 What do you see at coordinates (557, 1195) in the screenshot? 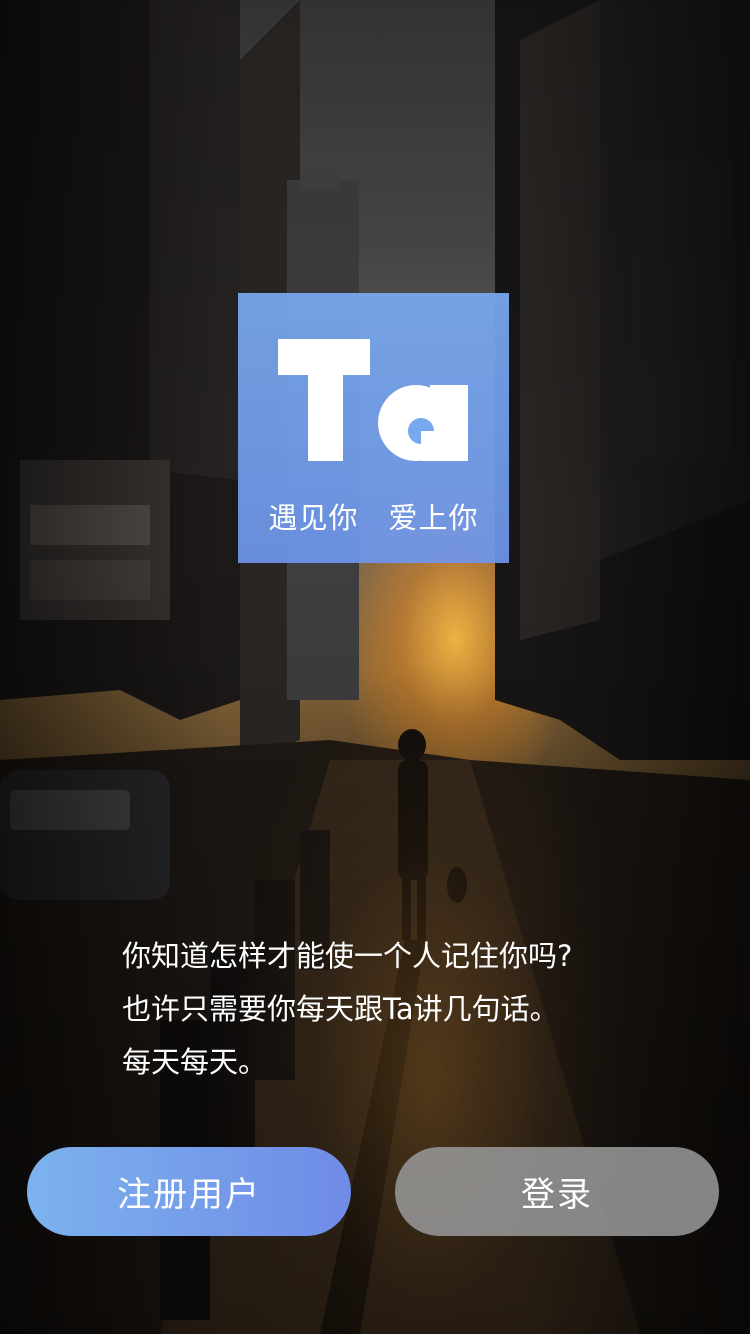
I see `login-button-label: 登录` at bounding box center [557, 1195].